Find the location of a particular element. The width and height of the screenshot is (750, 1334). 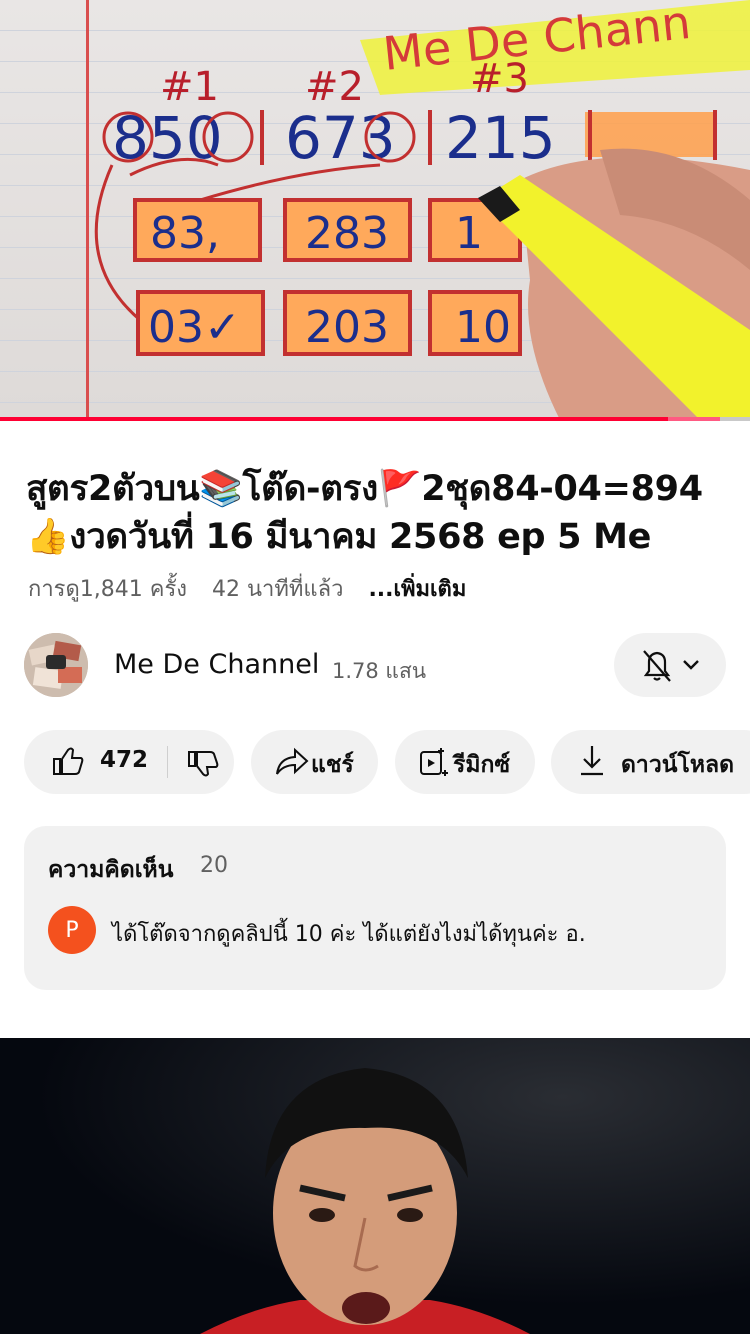

share-button: แชร์ is located at coordinates (314, 762).